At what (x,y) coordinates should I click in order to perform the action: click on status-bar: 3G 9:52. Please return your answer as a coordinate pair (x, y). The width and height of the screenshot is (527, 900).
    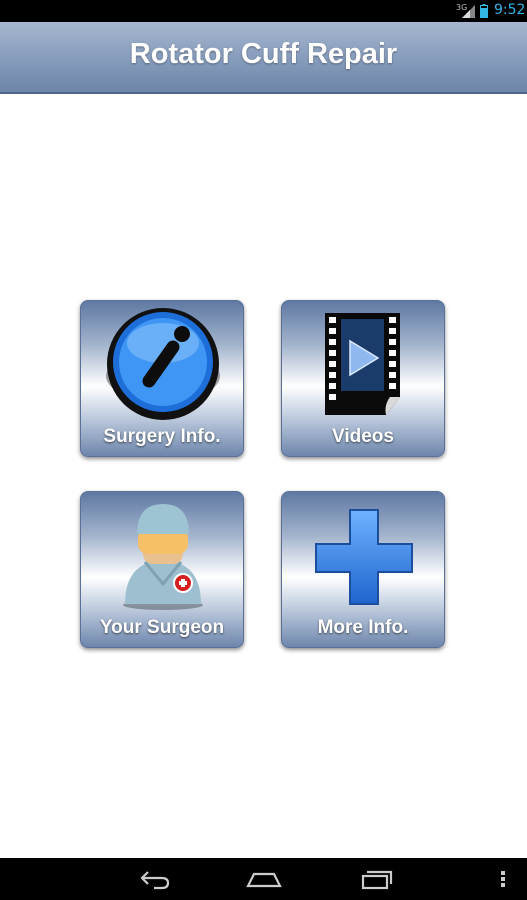
    Looking at the image, I should click on (263, 11).